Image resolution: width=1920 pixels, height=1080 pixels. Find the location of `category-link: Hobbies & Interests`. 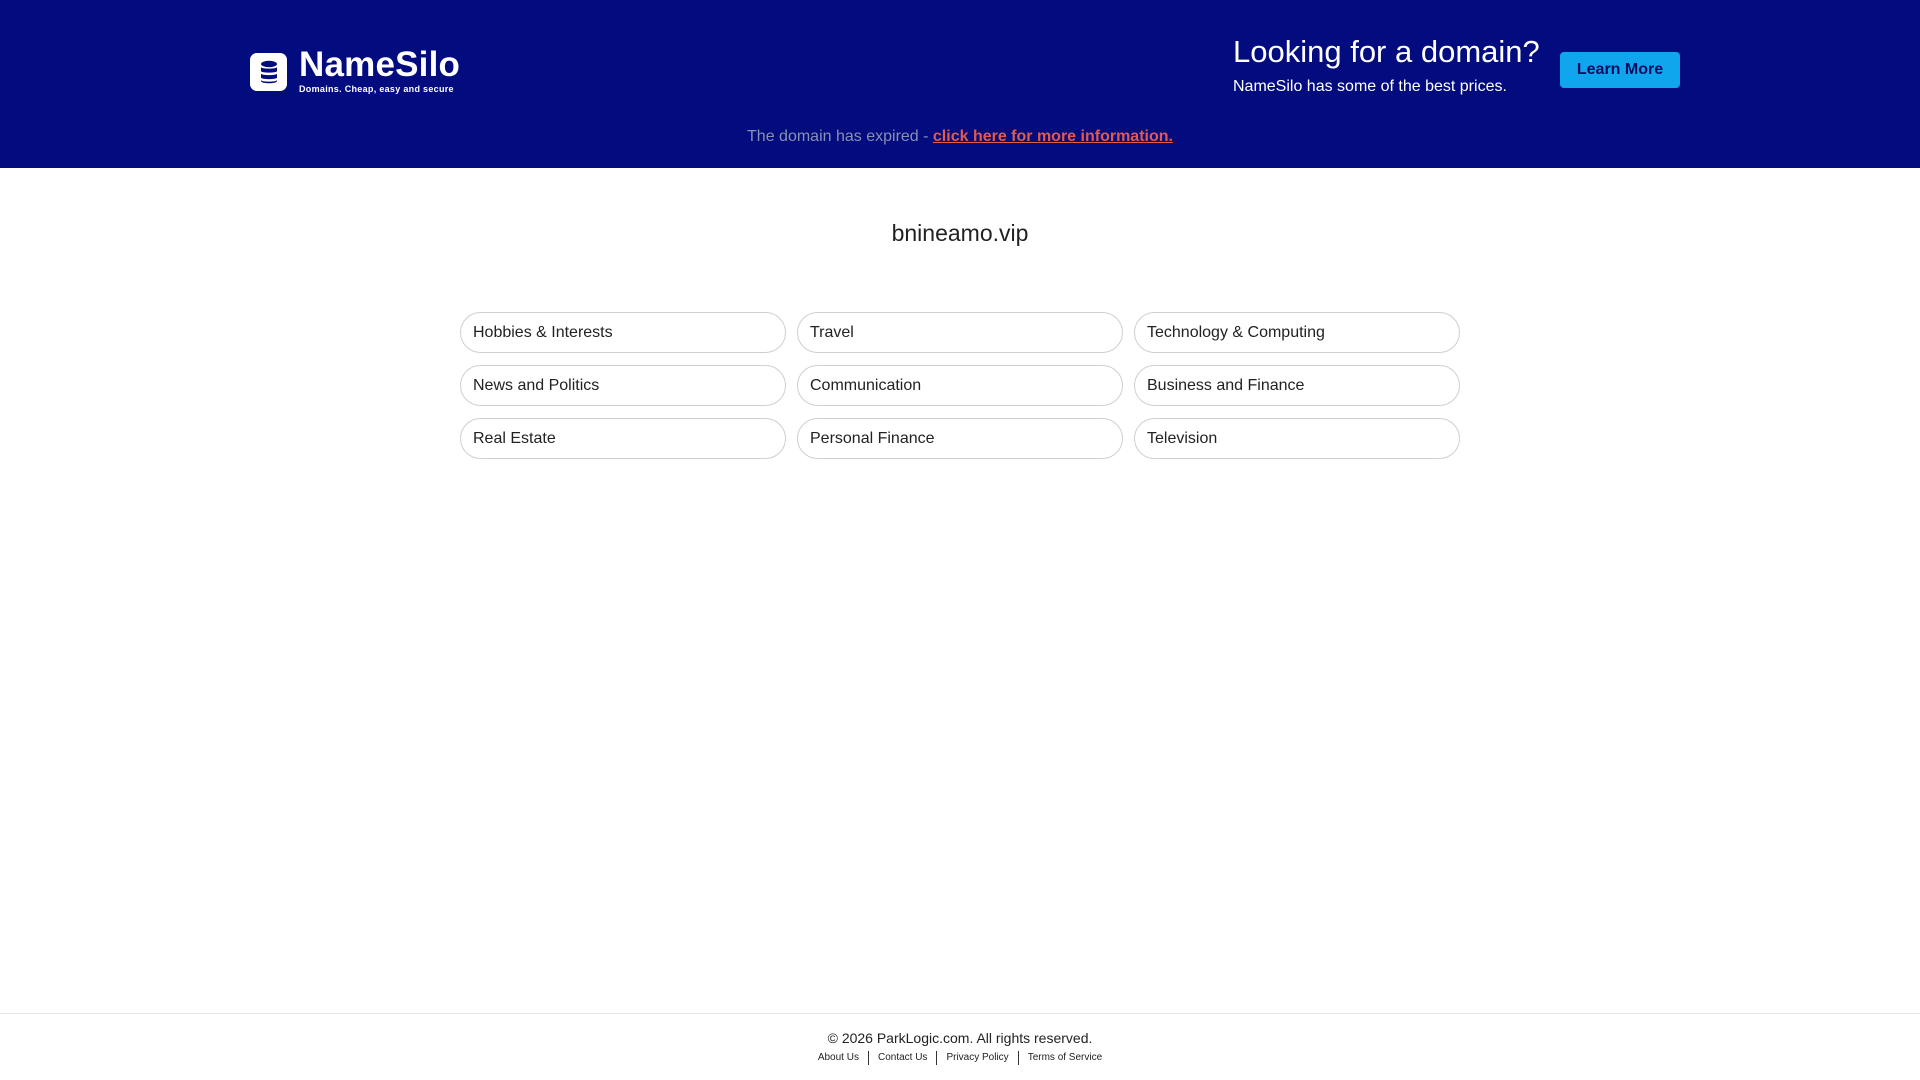

category-link: Hobbies & Interests is located at coordinates (623, 332).